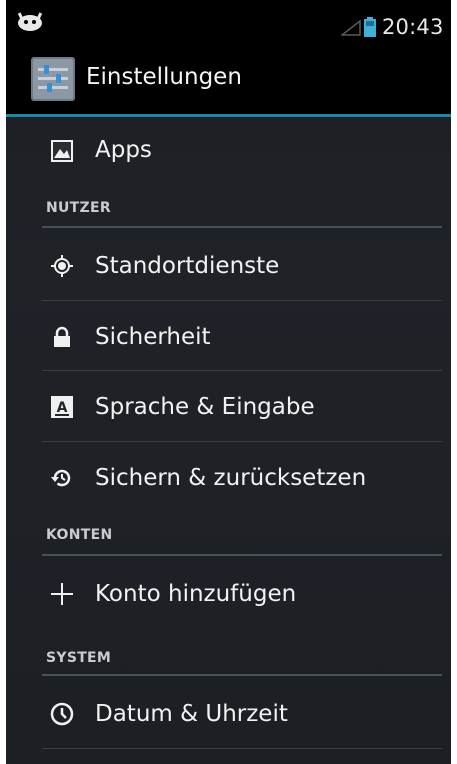 The height and width of the screenshot is (764, 457). I want to click on location-icon, so click(62, 266).